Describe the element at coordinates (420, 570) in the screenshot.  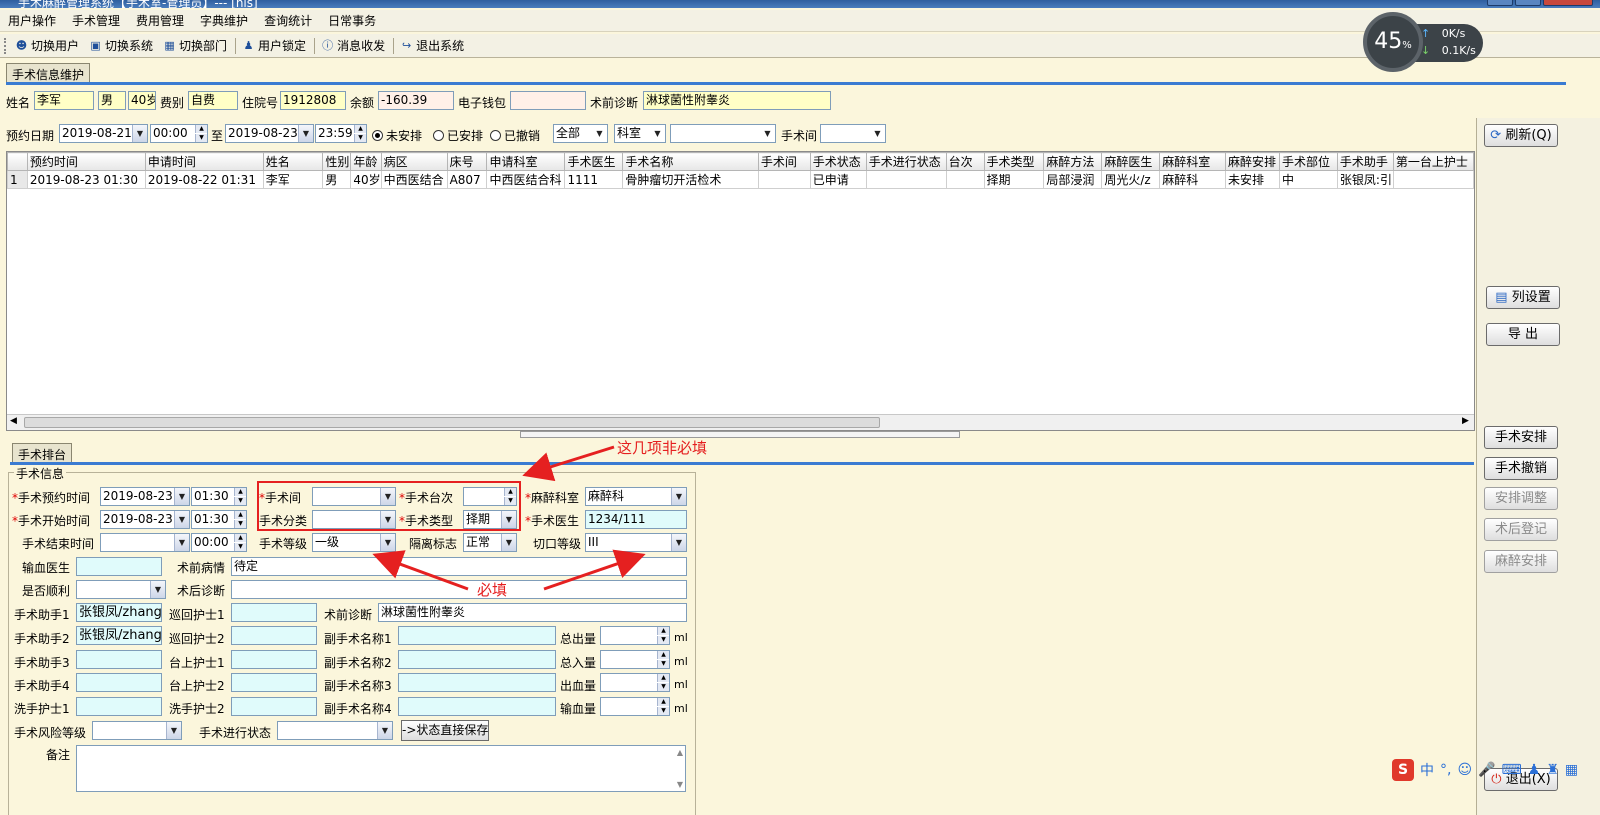
I see `arrow-to-level` at that location.